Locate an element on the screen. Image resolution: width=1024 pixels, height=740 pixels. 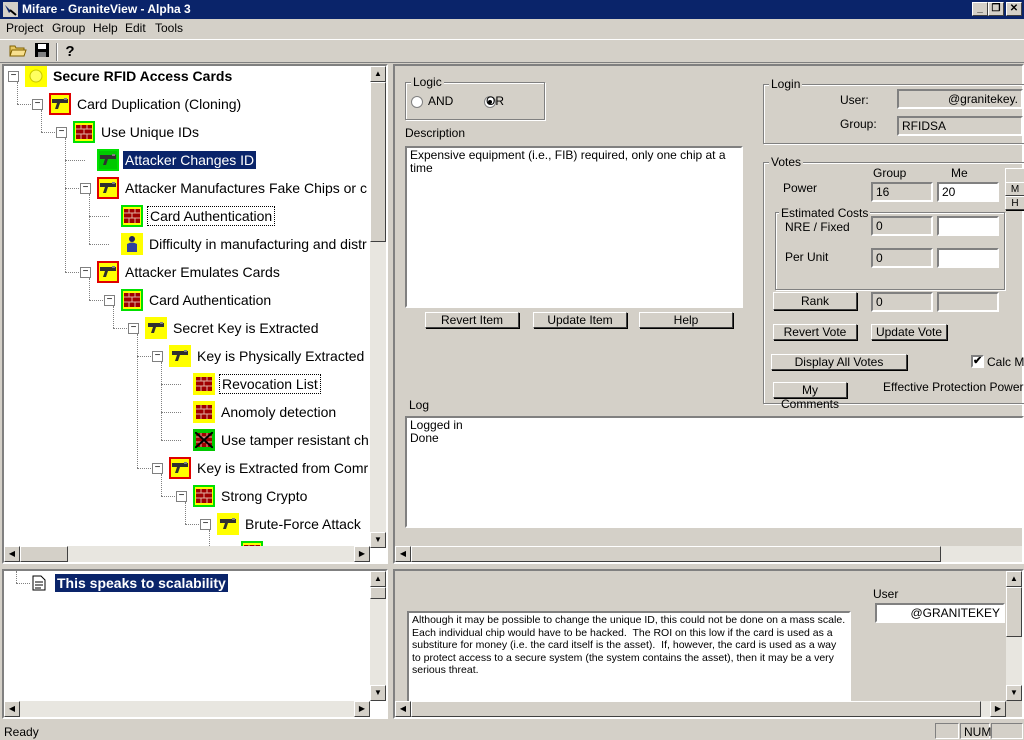
vertical-splitter is located at coordinates (390, 391).